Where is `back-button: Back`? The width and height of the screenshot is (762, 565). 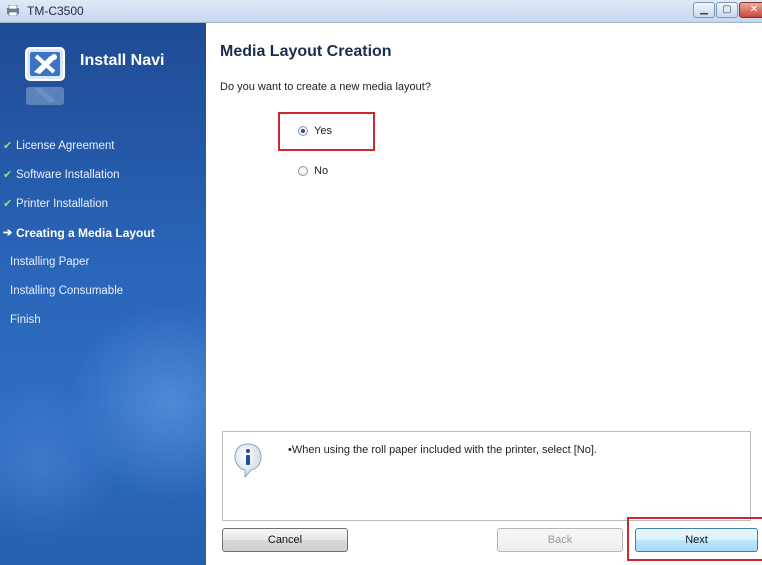
back-button: Back is located at coordinates (560, 540).